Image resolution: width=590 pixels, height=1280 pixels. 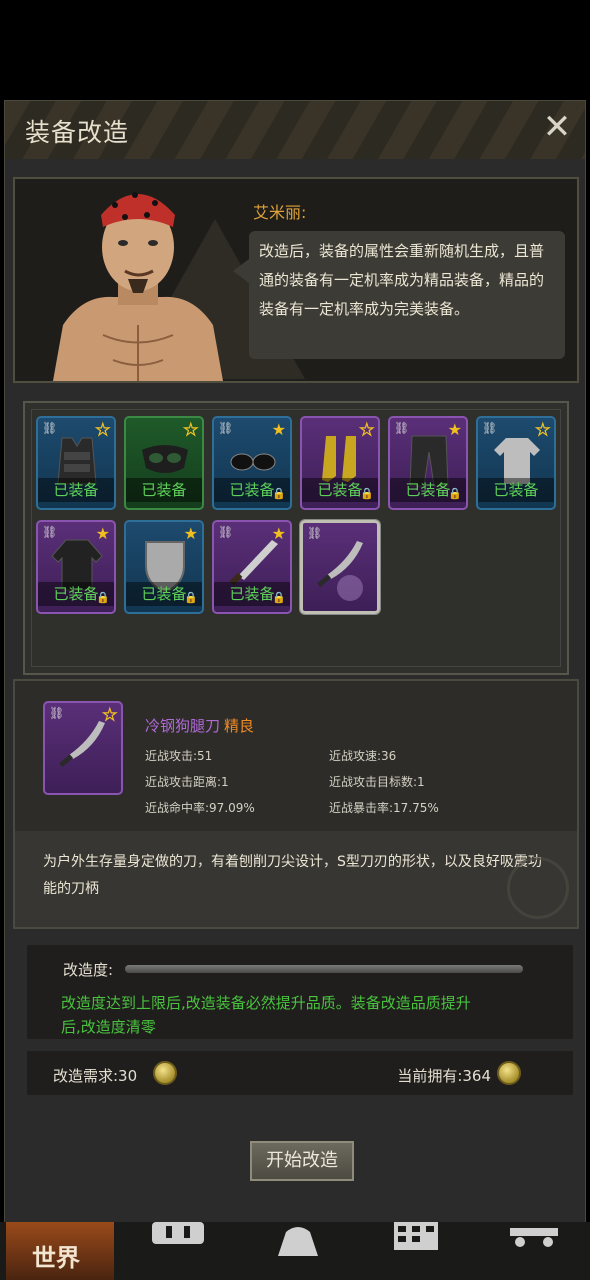 I want to click on radiation-icon, so click(x=538, y=888).